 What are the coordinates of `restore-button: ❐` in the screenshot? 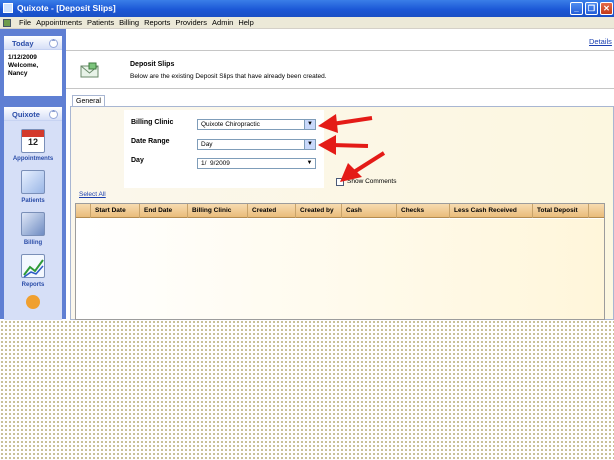 It's located at (591, 8).